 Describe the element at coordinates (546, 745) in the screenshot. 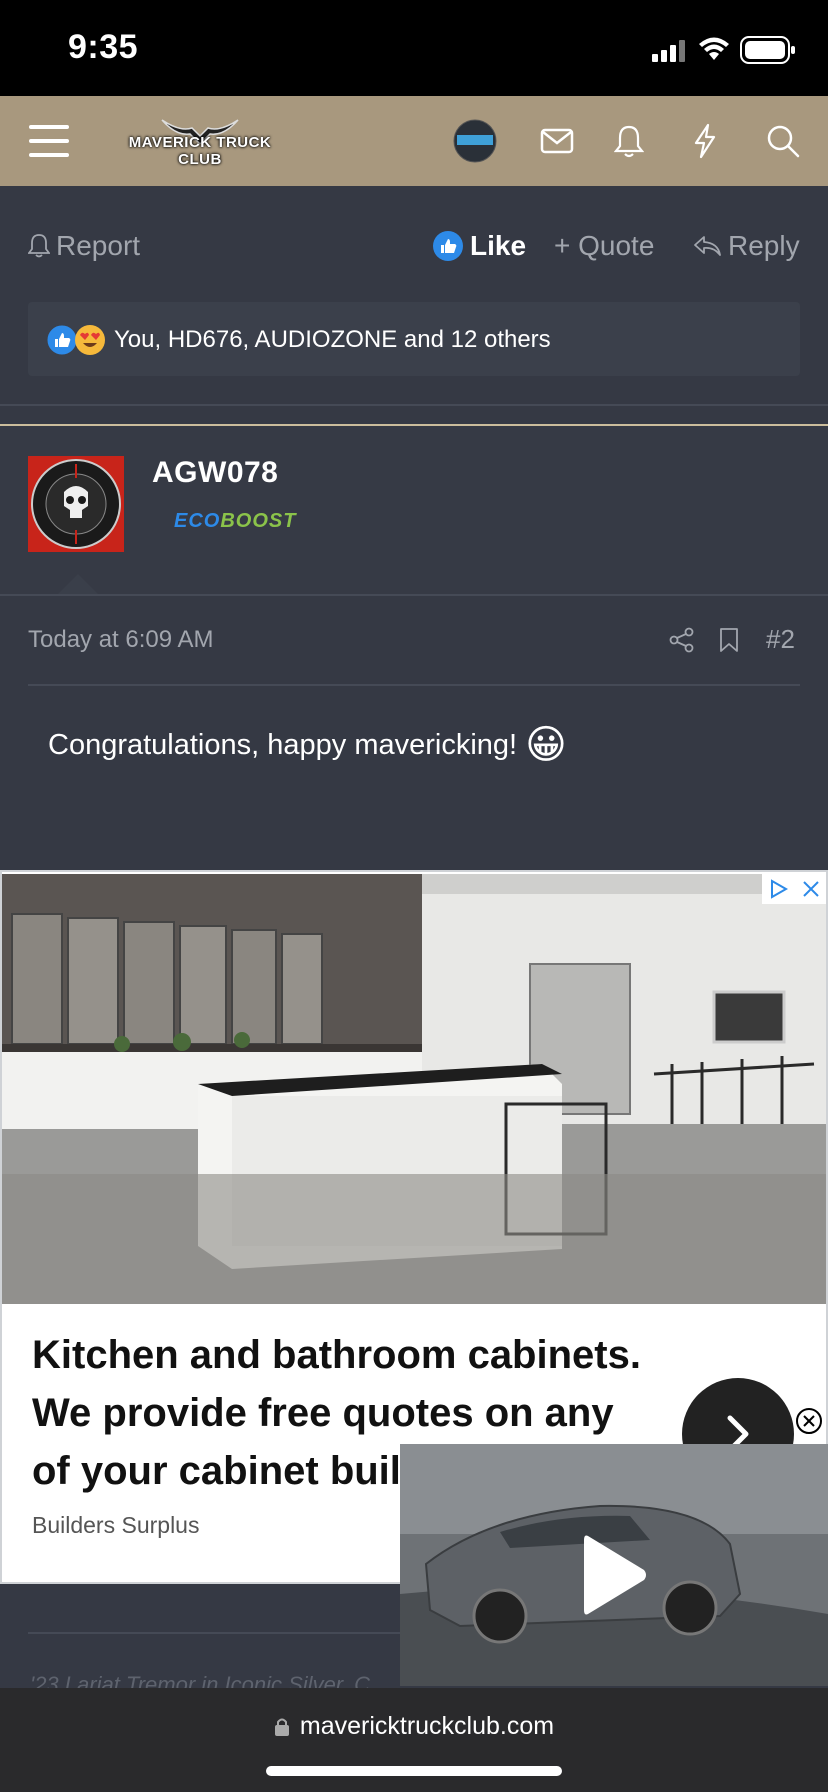

I see `grinning-emoji-icon: 😀` at that location.